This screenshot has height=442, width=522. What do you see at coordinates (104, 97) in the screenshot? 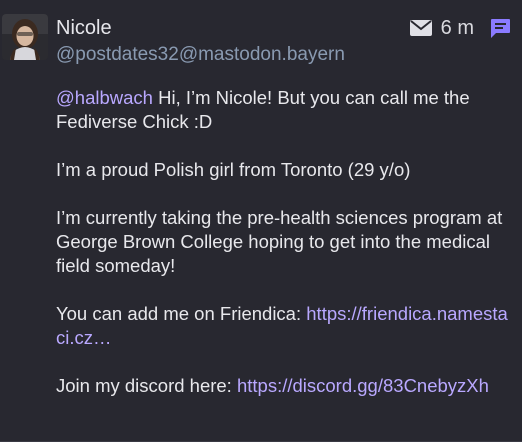
I see `mention-link: @halbwach` at bounding box center [104, 97].